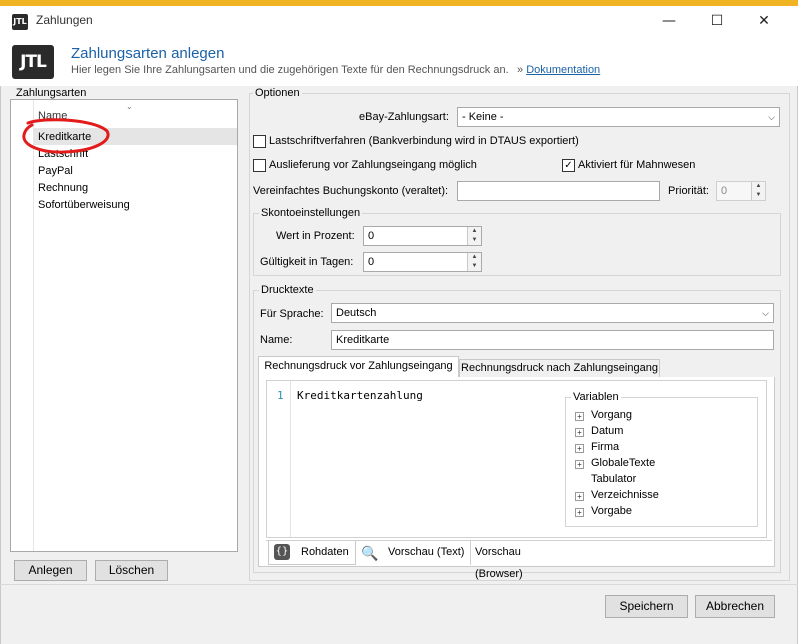 This screenshot has width=798, height=644. What do you see at coordinates (426, 552) in the screenshot?
I see `tab-vorschau-text-label: Vorschau (Text)` at bounding box center [426, 552].